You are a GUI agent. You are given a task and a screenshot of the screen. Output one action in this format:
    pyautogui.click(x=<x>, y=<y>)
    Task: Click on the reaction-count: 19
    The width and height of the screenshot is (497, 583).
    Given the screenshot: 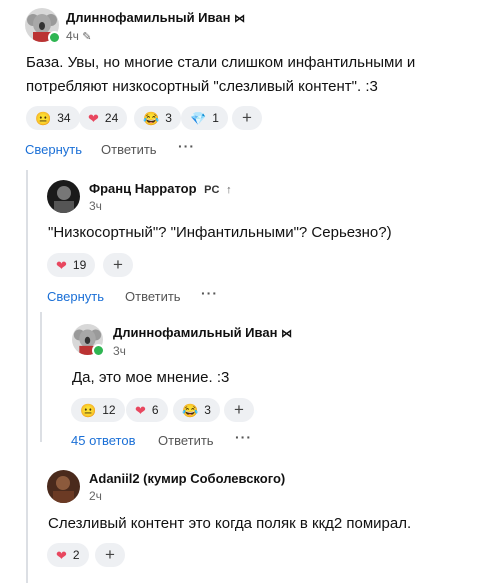 What is the action you would take?
    pyautogui.click(x=79, y=265)
    